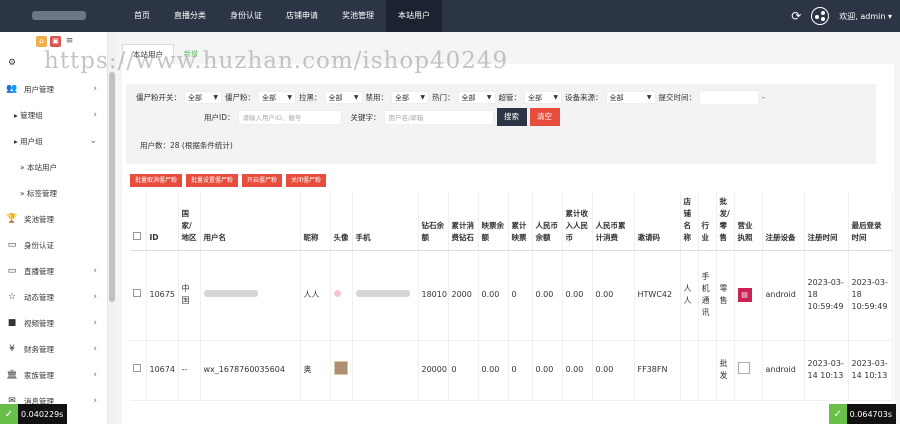 This screenshot has height=424, width=900. Describe the element at coordinates (410, 97) in the screenshot. I see `disabled-select: 全部 ▼` at that location.